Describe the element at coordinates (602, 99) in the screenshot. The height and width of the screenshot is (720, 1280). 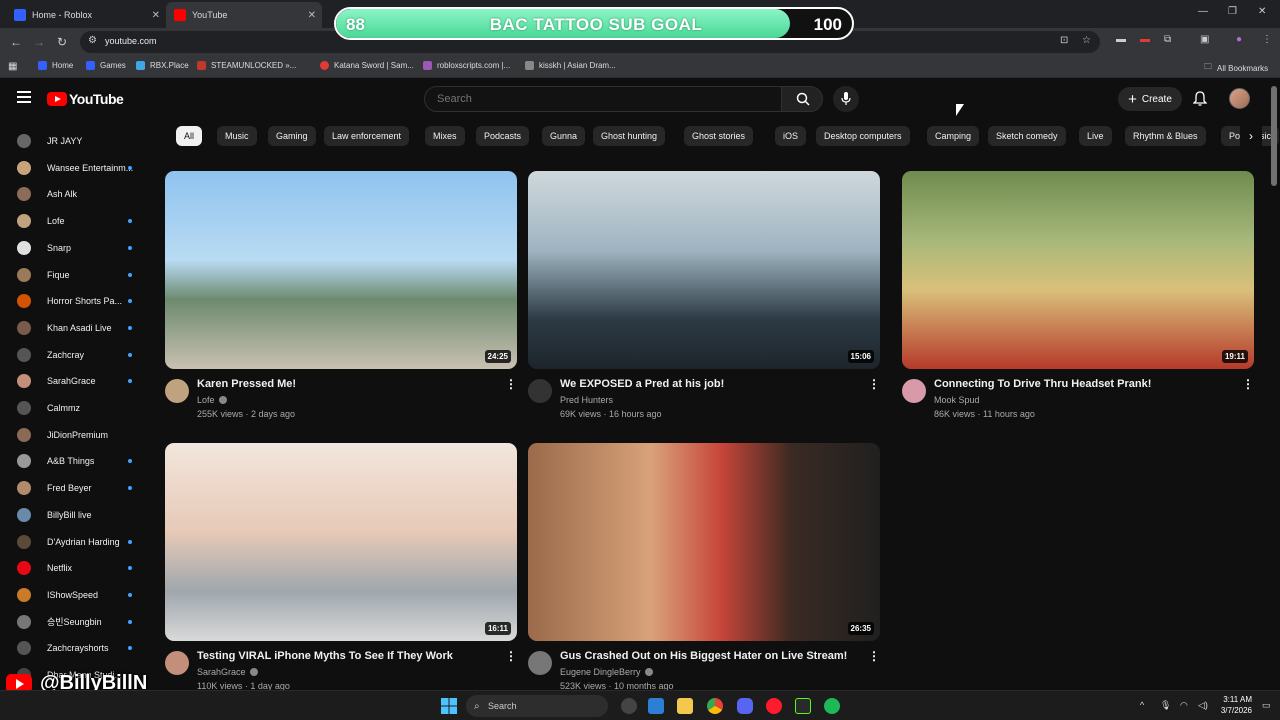
I see `search-input` at that location.